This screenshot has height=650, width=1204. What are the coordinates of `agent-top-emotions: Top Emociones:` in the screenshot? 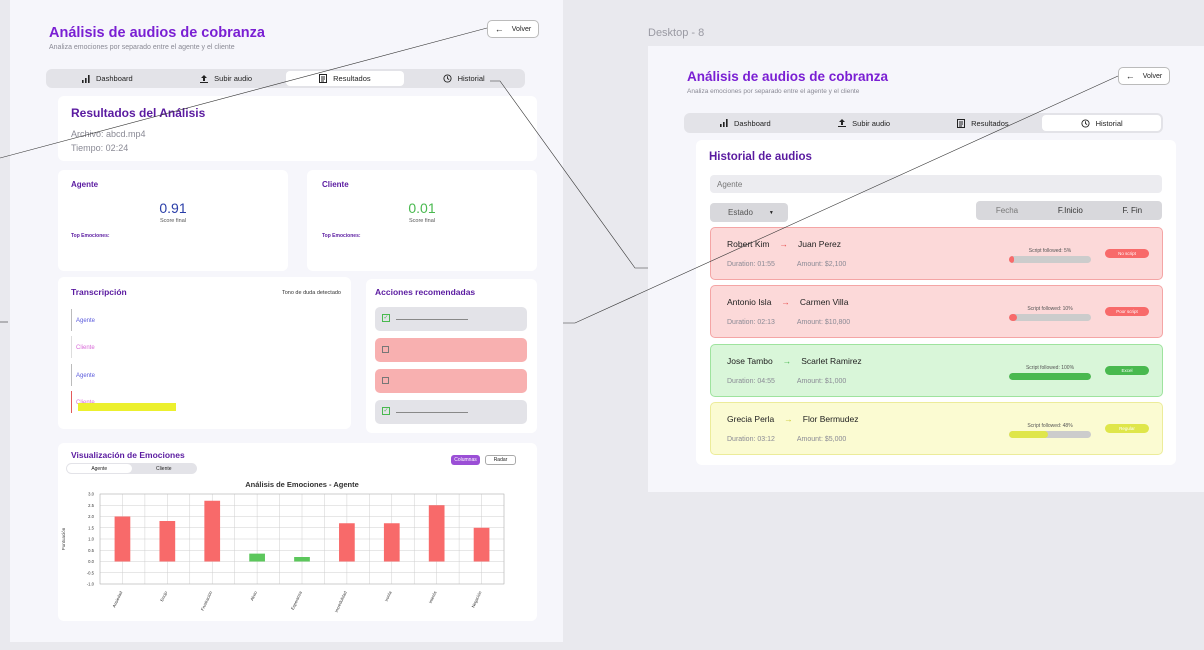 It's located at (90, 236).